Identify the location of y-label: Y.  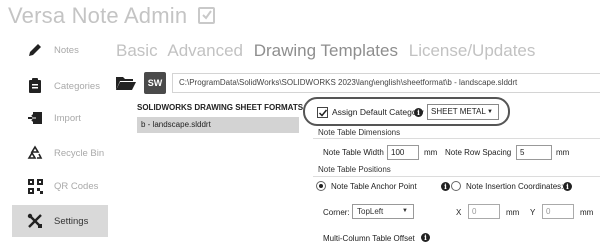
(533, 212).